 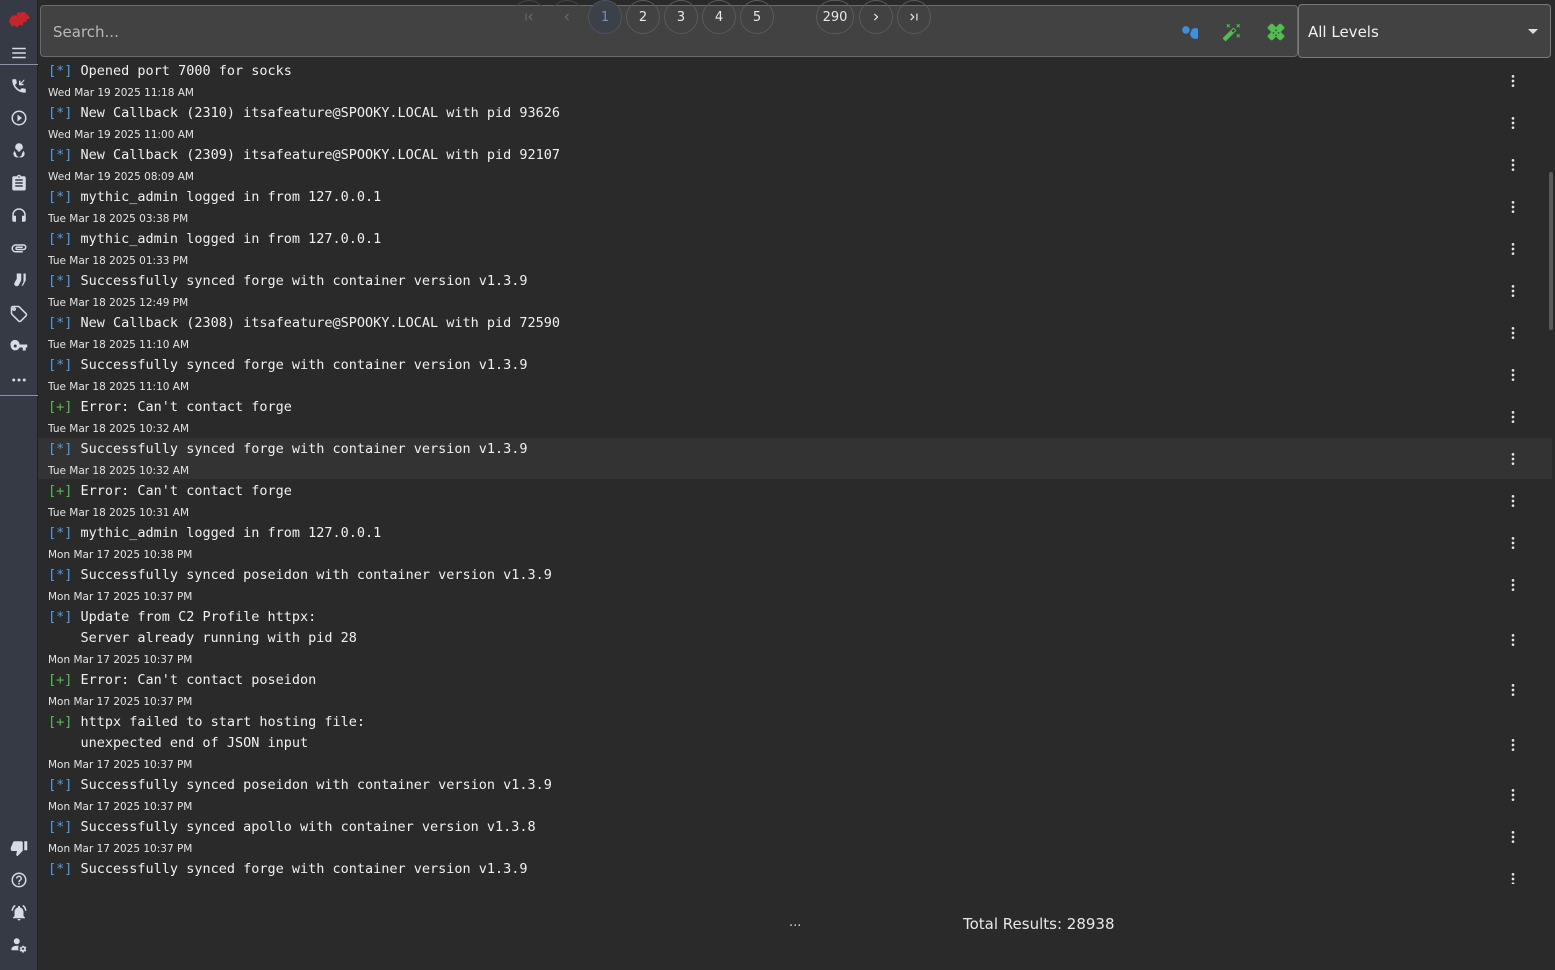 I want to click on next-page-button, so click(x=876, y=17).